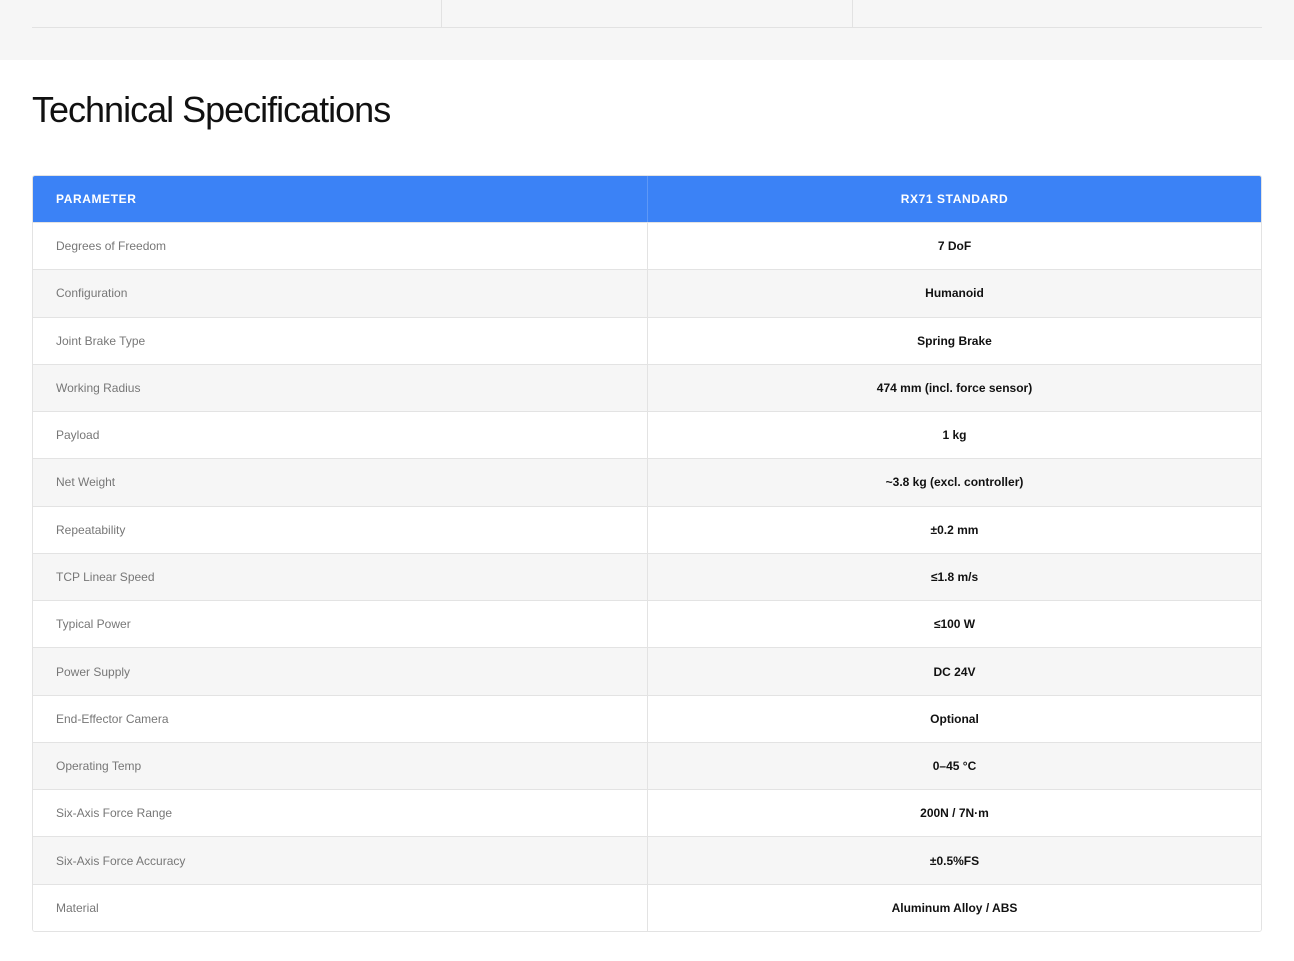 This screenshot has width=1294, height=961. What do you see at coordinates (340, 388) in the screenshot?
I see `row-parameter: Working Radius` at bounding box center [340, 388].